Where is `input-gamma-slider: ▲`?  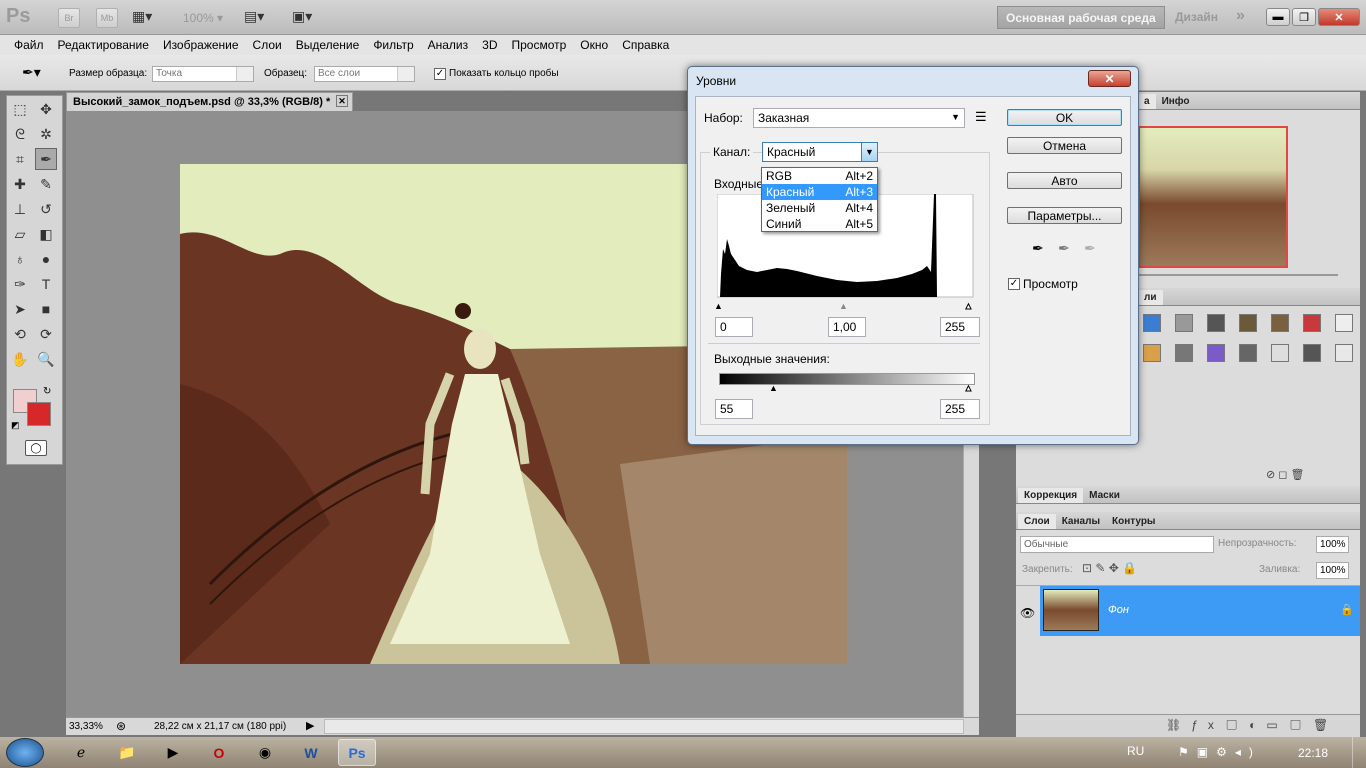 input-gamma-slider: ▲ is located at coordinates (843, 306).